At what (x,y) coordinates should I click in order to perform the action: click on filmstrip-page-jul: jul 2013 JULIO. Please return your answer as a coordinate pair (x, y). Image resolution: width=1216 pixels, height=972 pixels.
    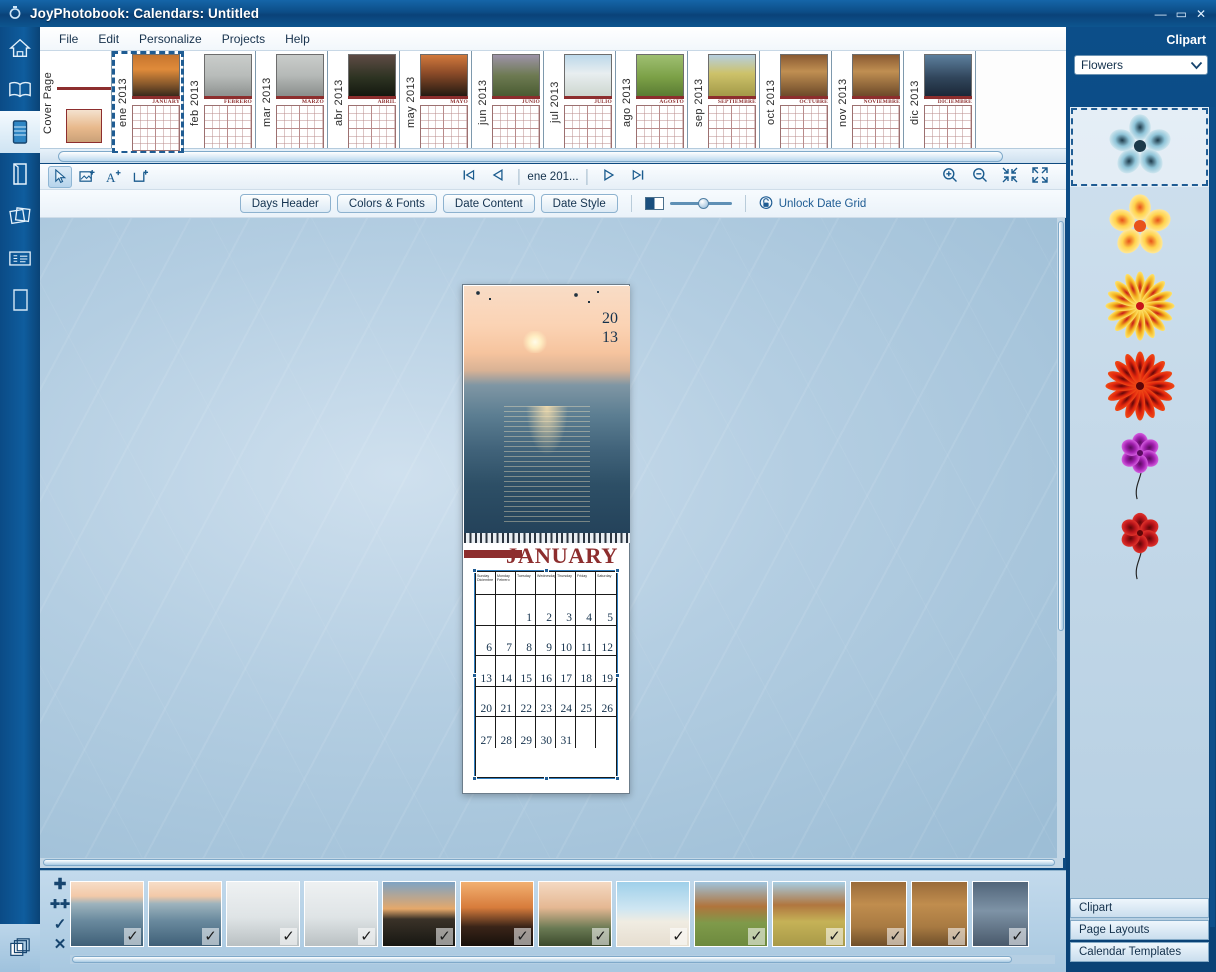
    Looking at the image, I should click on (580, 102).